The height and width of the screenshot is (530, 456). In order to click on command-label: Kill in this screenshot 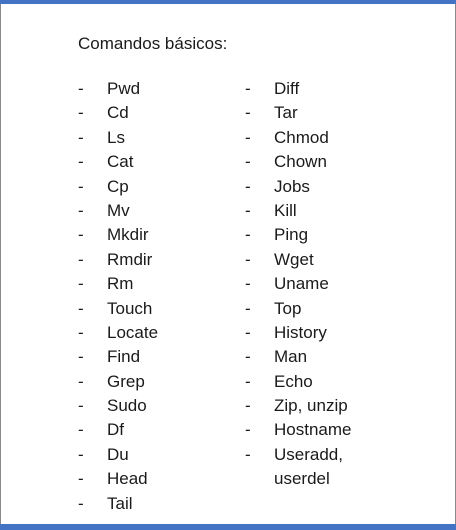, I will do `click(285, 210)`.